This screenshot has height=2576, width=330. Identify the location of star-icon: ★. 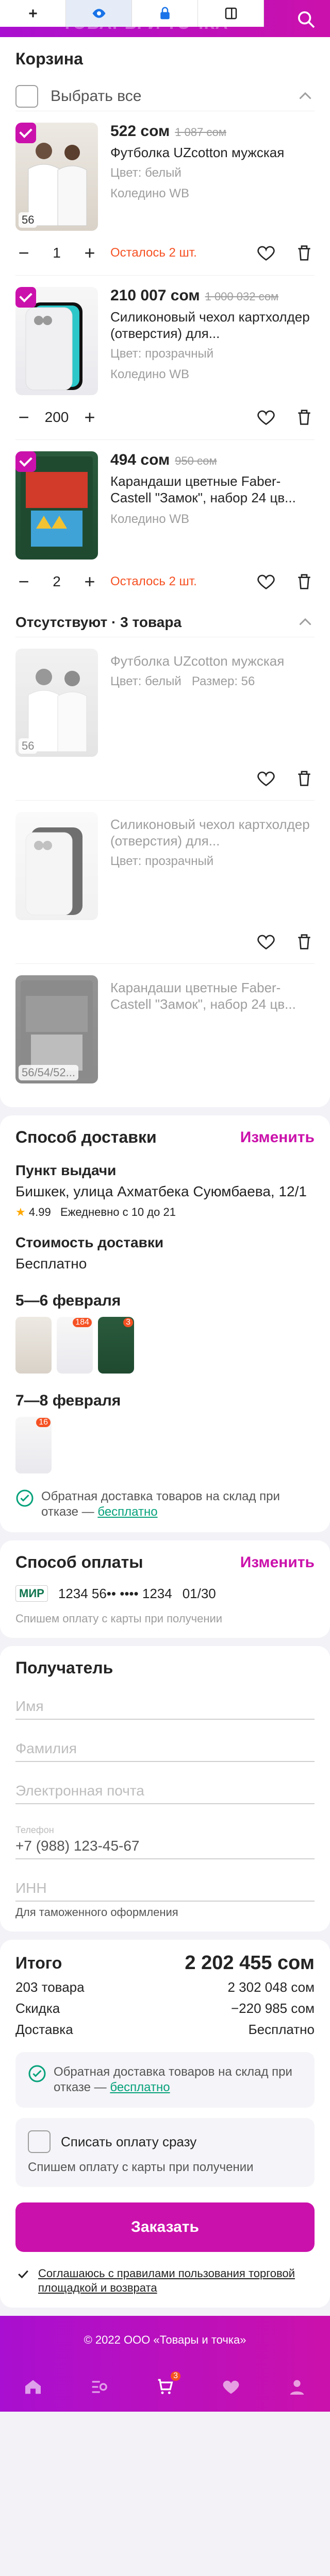
(20, 1212).